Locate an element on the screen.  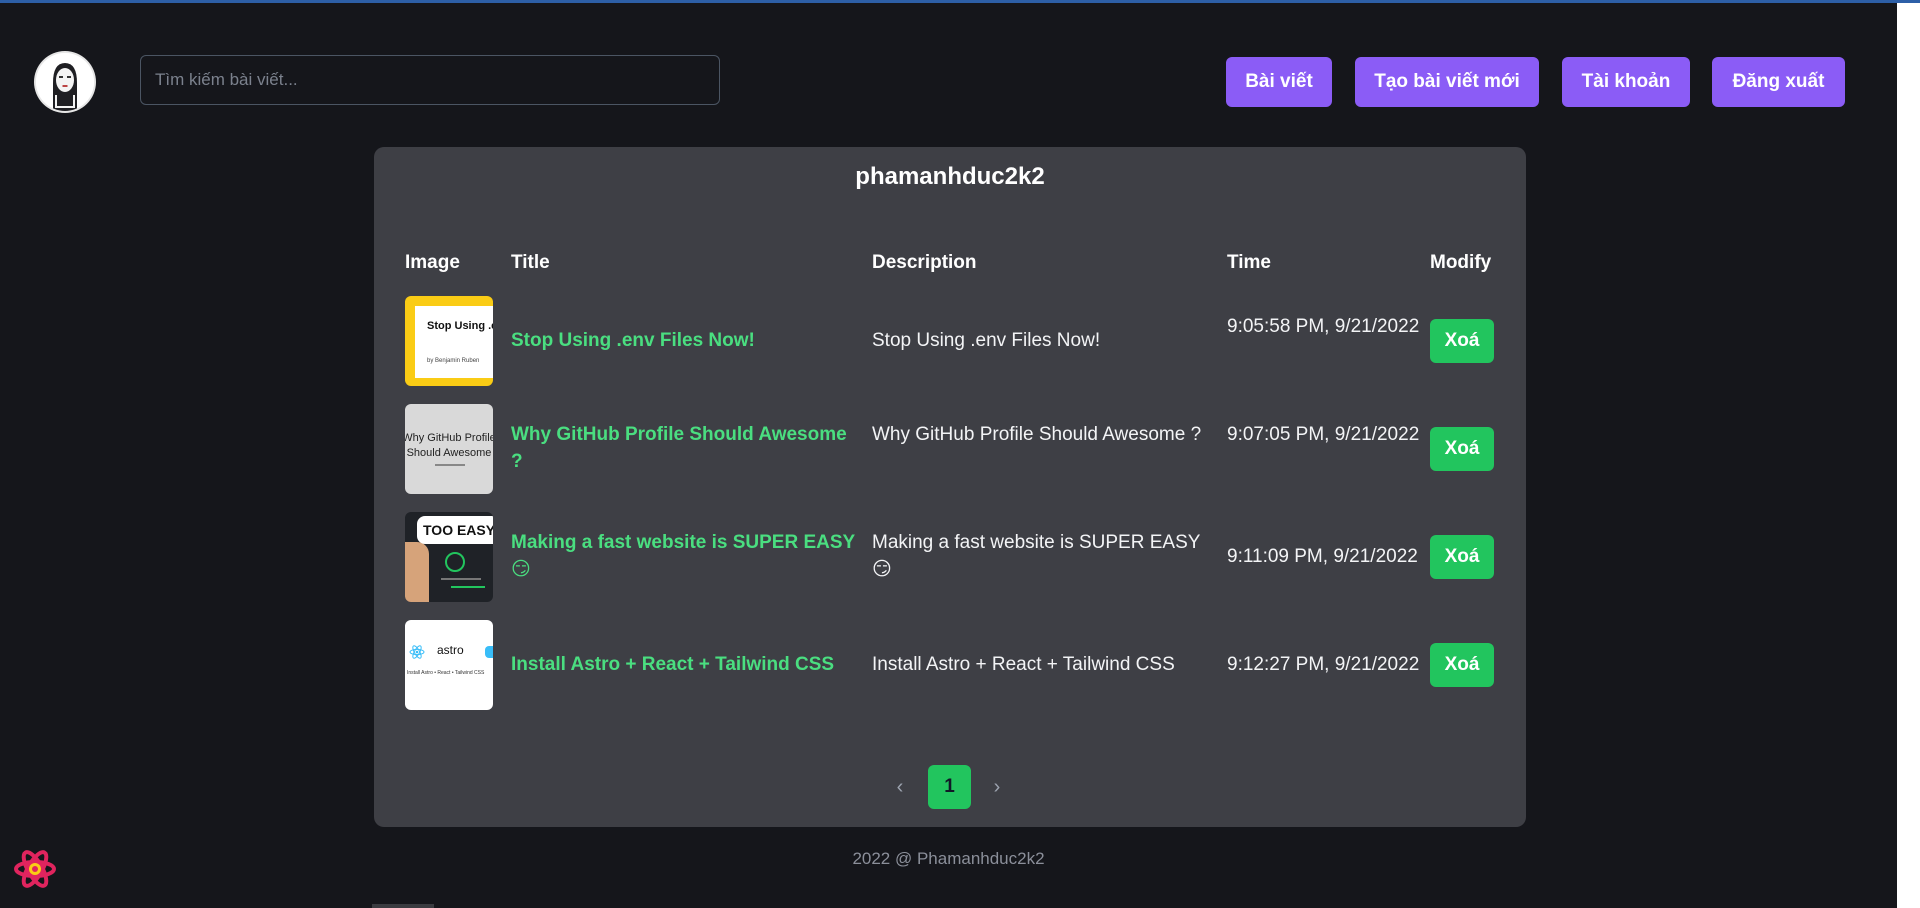
profile-username: phamanhduc2k2 is located at coordinates (950, 176).